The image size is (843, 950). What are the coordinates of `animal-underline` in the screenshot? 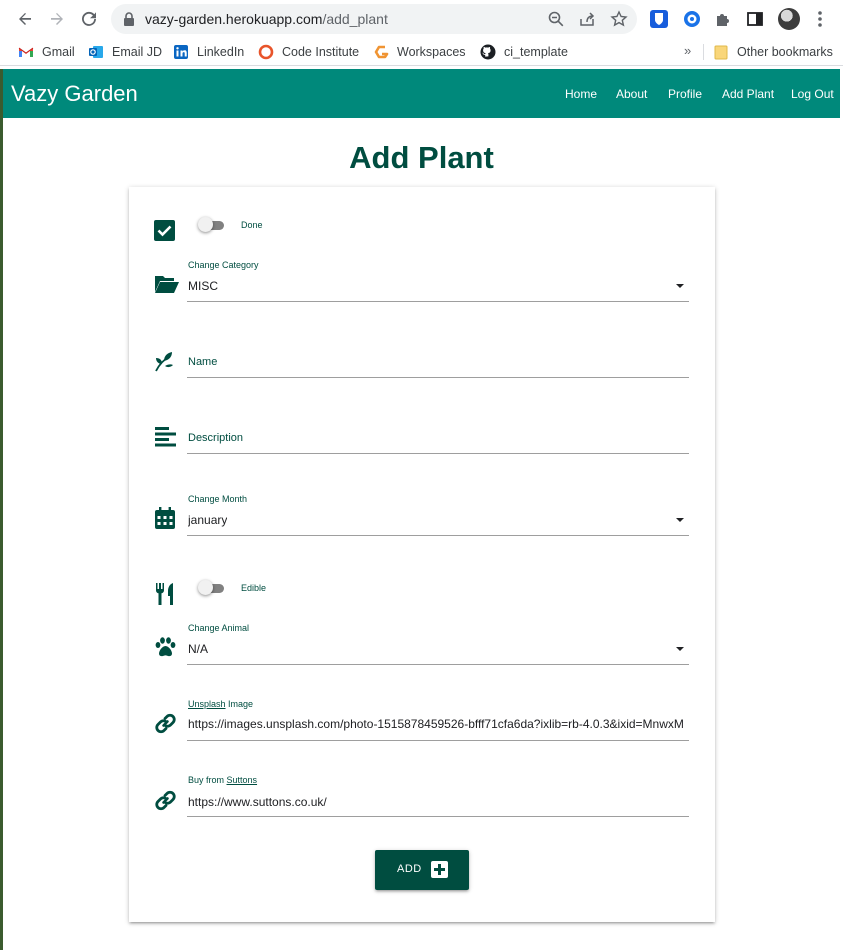 It's located at (438, 664).